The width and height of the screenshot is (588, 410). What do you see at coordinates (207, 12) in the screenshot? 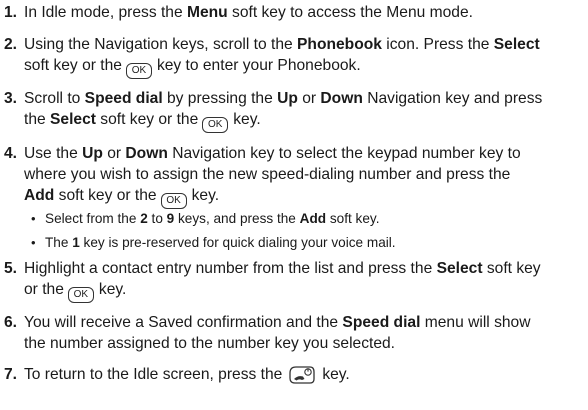
I see `bold-term: Menu` at bounding box center [207, 12].